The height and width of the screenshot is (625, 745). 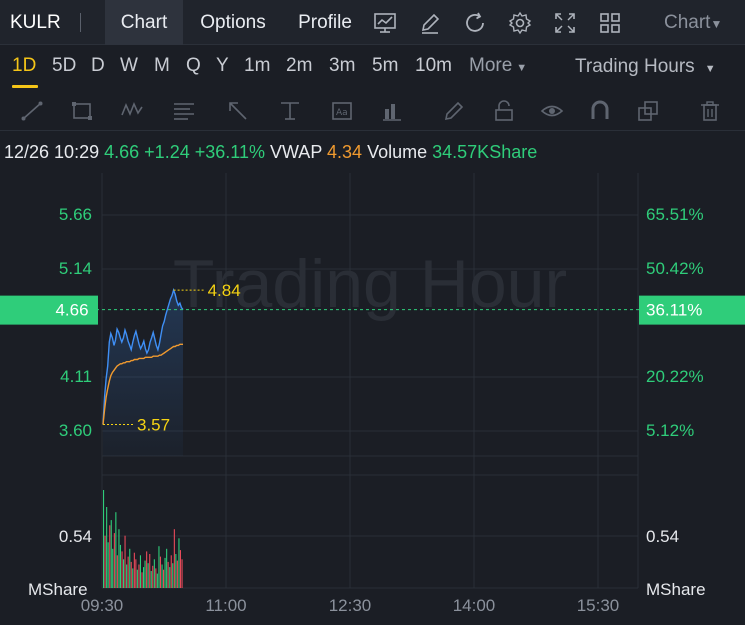 I want to click on period-2m: 2m, so click(x=299, y=66).